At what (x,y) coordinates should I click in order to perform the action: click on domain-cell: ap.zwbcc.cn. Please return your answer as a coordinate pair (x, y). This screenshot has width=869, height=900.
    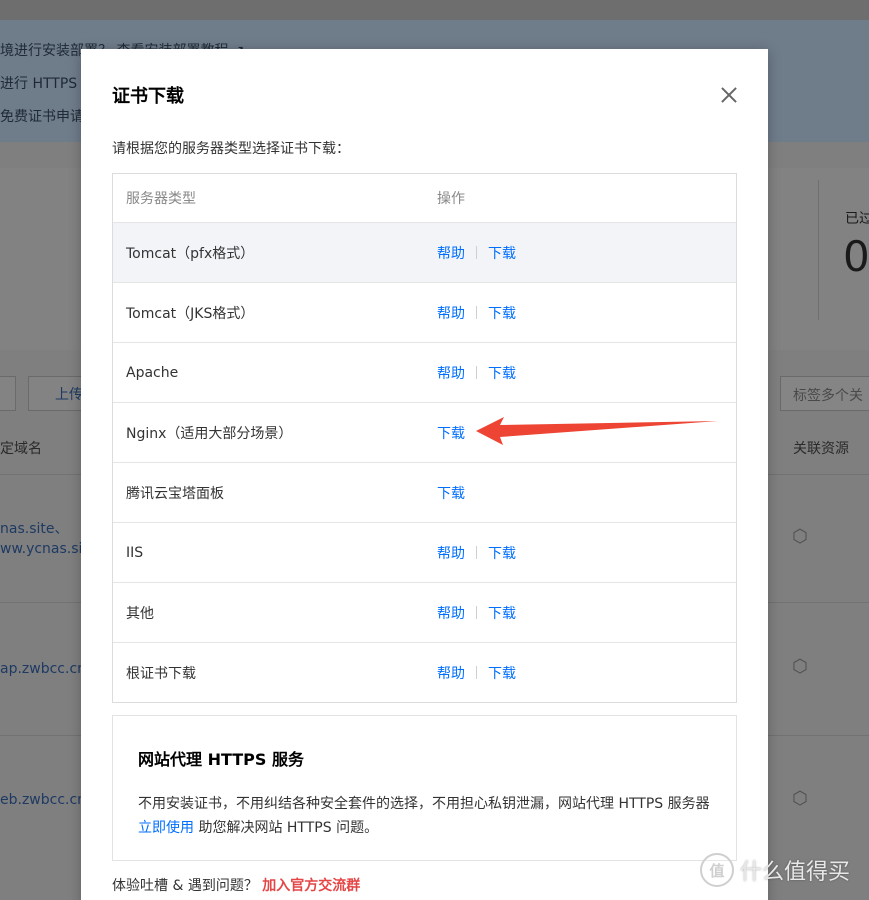
    Looking at the image, I should click on (43, 669).